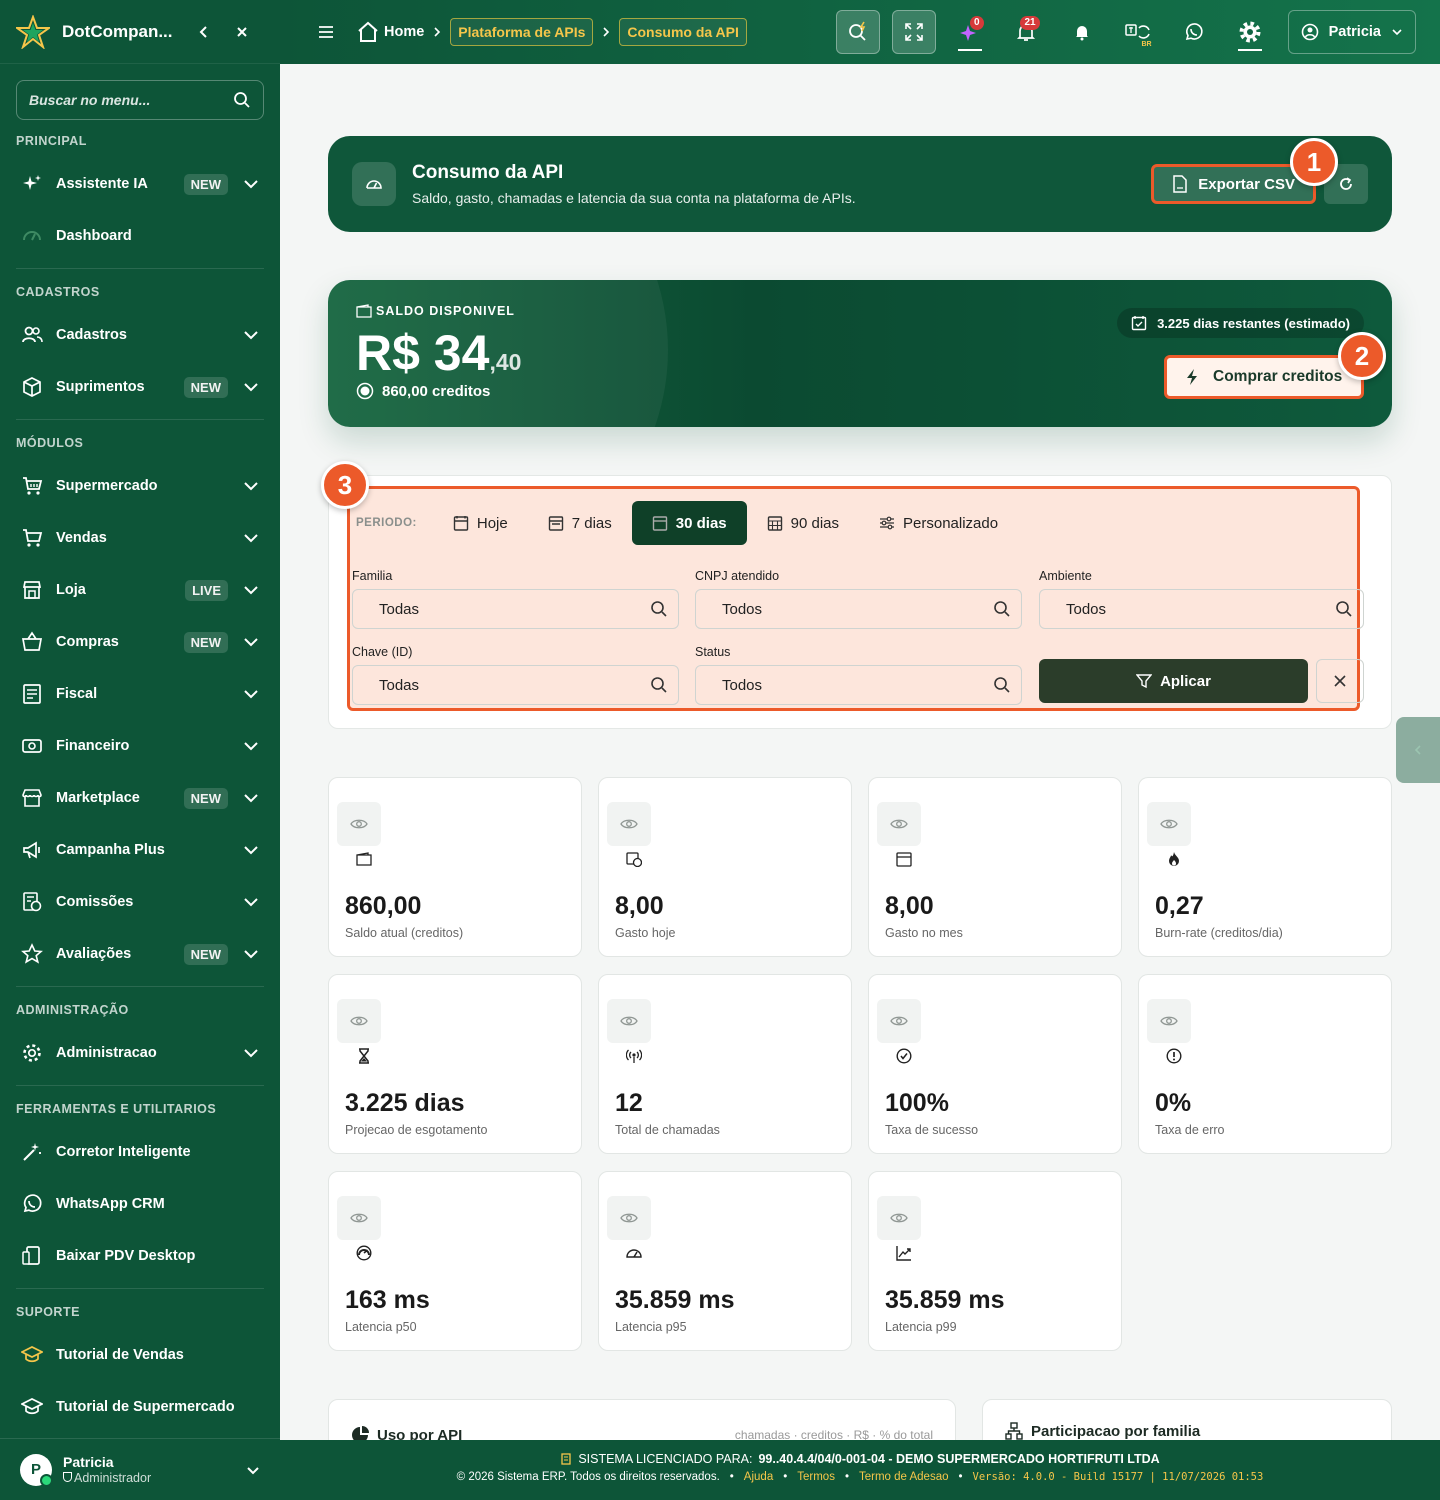 This screenshot has width=1440, height=1500. I want to click on buy-credits-button: Comprar creditos, so click(1264, 377).